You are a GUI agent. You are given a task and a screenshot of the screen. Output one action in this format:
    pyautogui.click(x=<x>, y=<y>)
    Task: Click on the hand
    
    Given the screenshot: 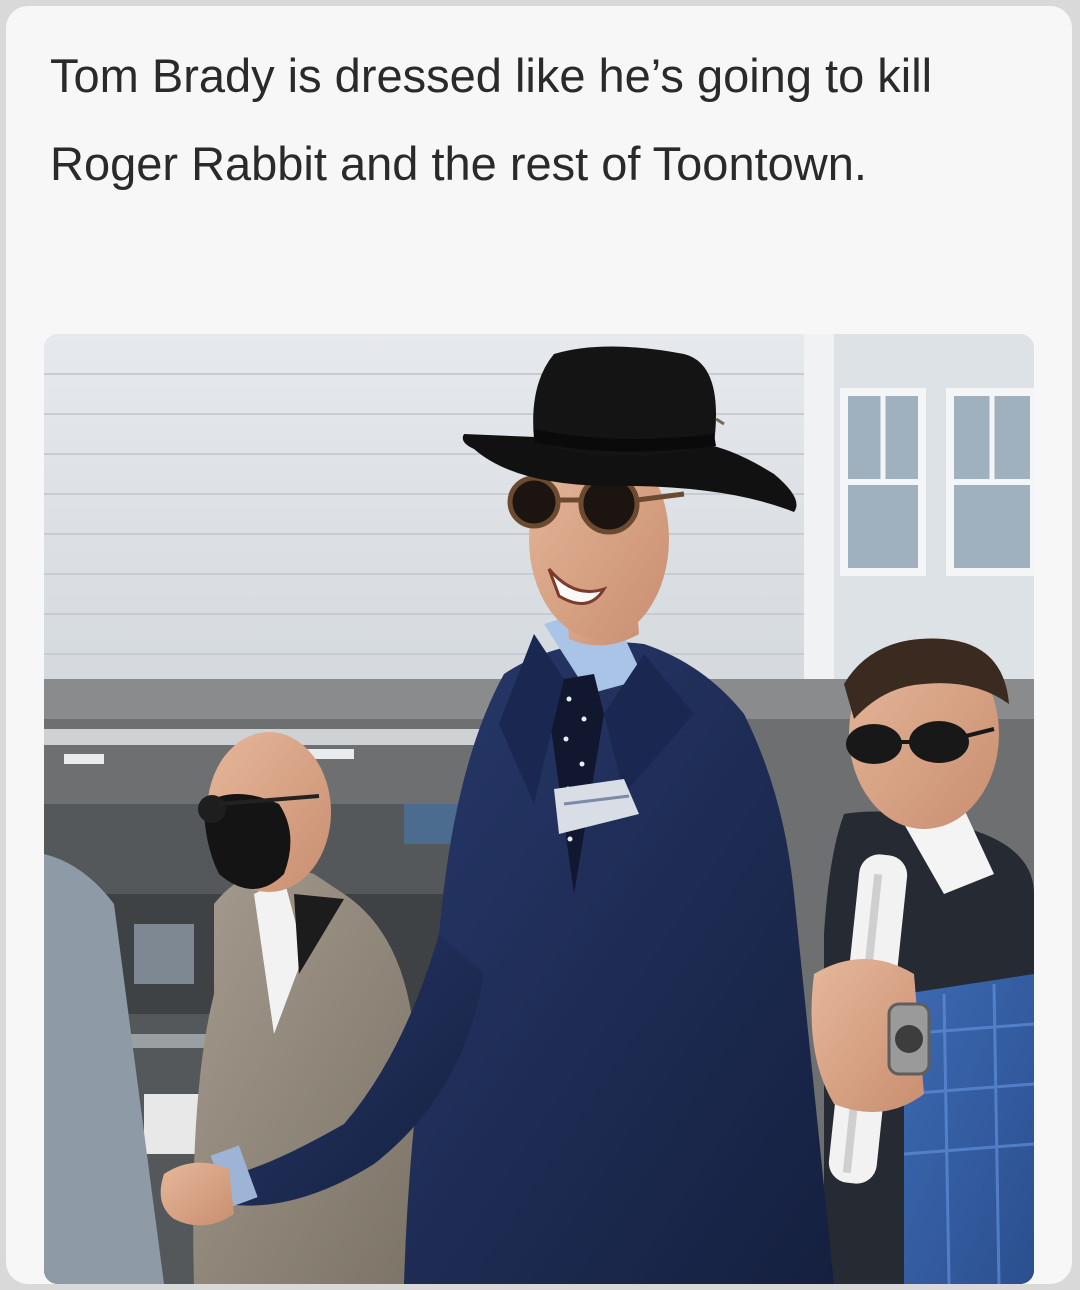 What is the action you would take?
    pyautogui.click(x=197, y=1194)
    